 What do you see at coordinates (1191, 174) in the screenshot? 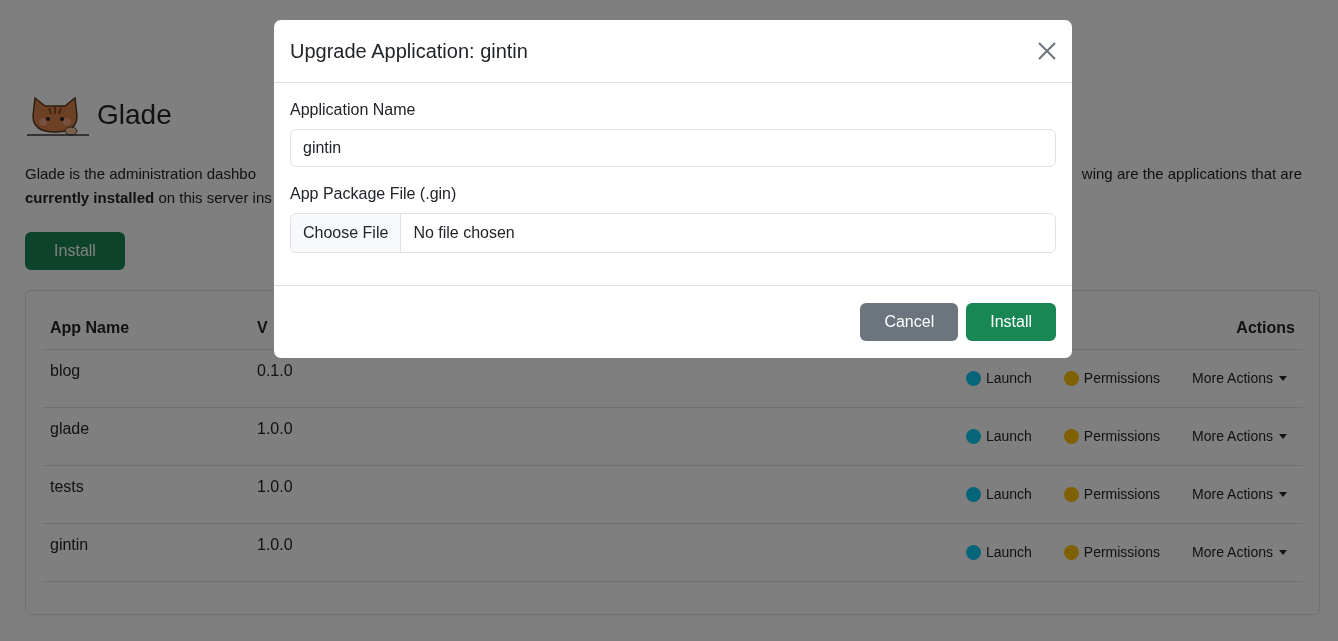
I see `intro-text: wing are the applications that are` at bounding box center [1191, 174].